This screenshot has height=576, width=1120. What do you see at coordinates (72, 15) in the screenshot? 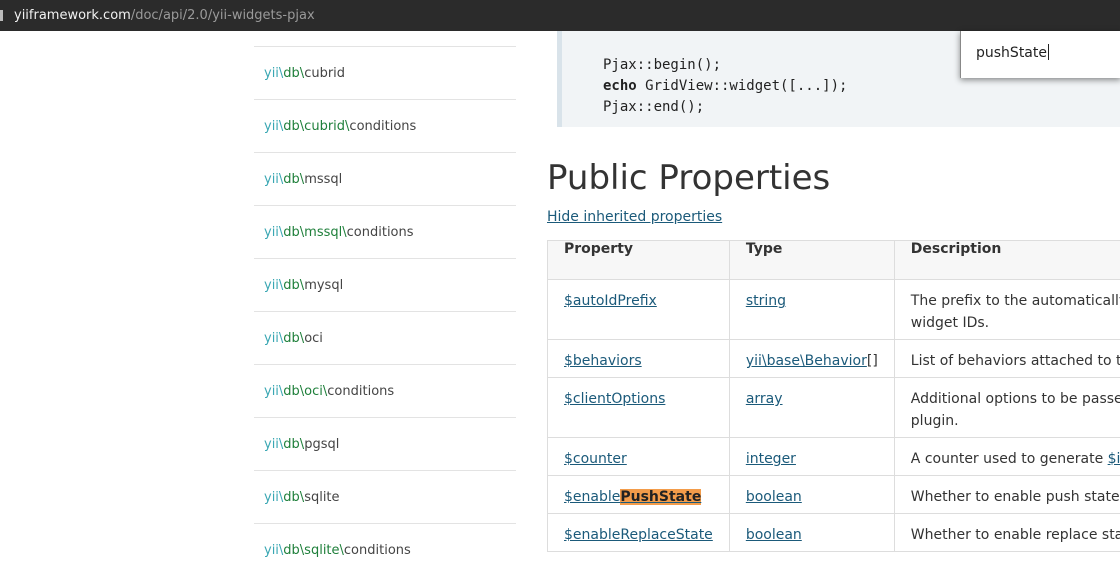
I see `url-host: yiiframework.com` at bounding box center [72, 15].